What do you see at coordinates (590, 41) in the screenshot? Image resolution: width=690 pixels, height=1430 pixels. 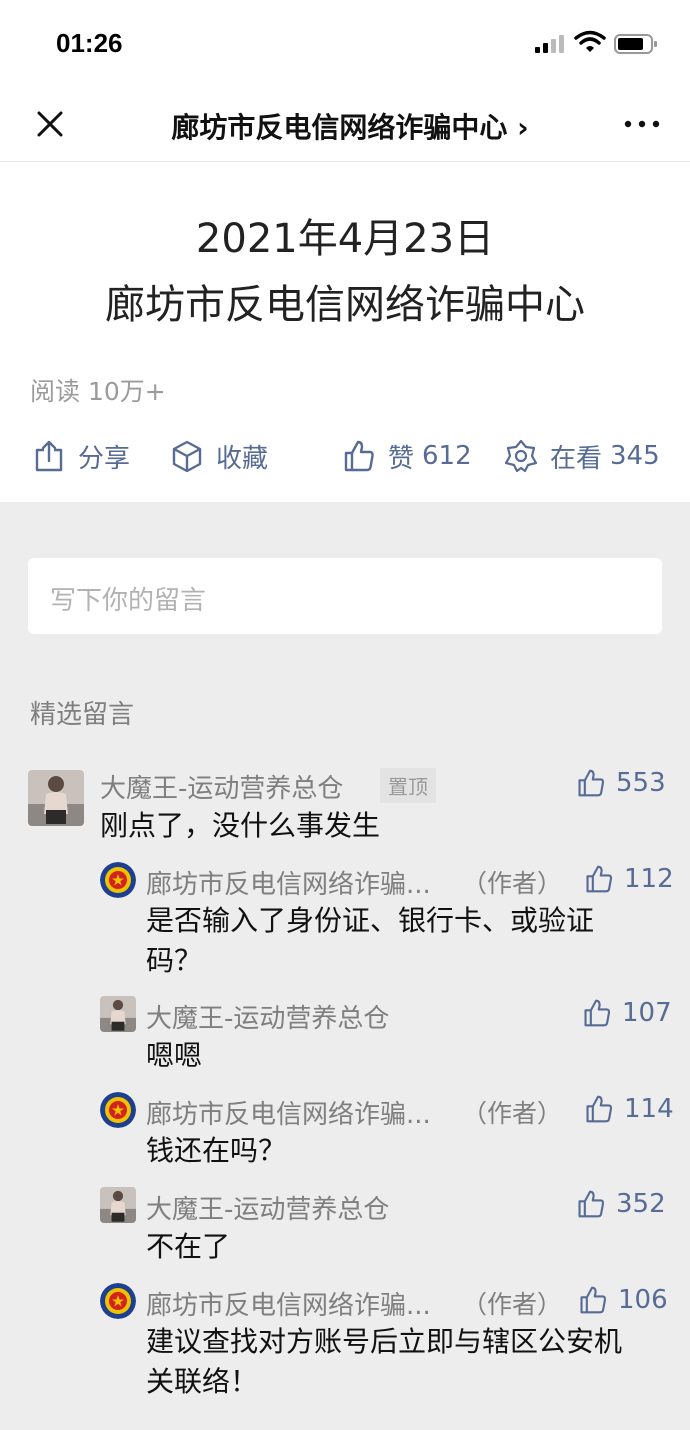 I see `wifi-icon` at bounding box center [590, 41].